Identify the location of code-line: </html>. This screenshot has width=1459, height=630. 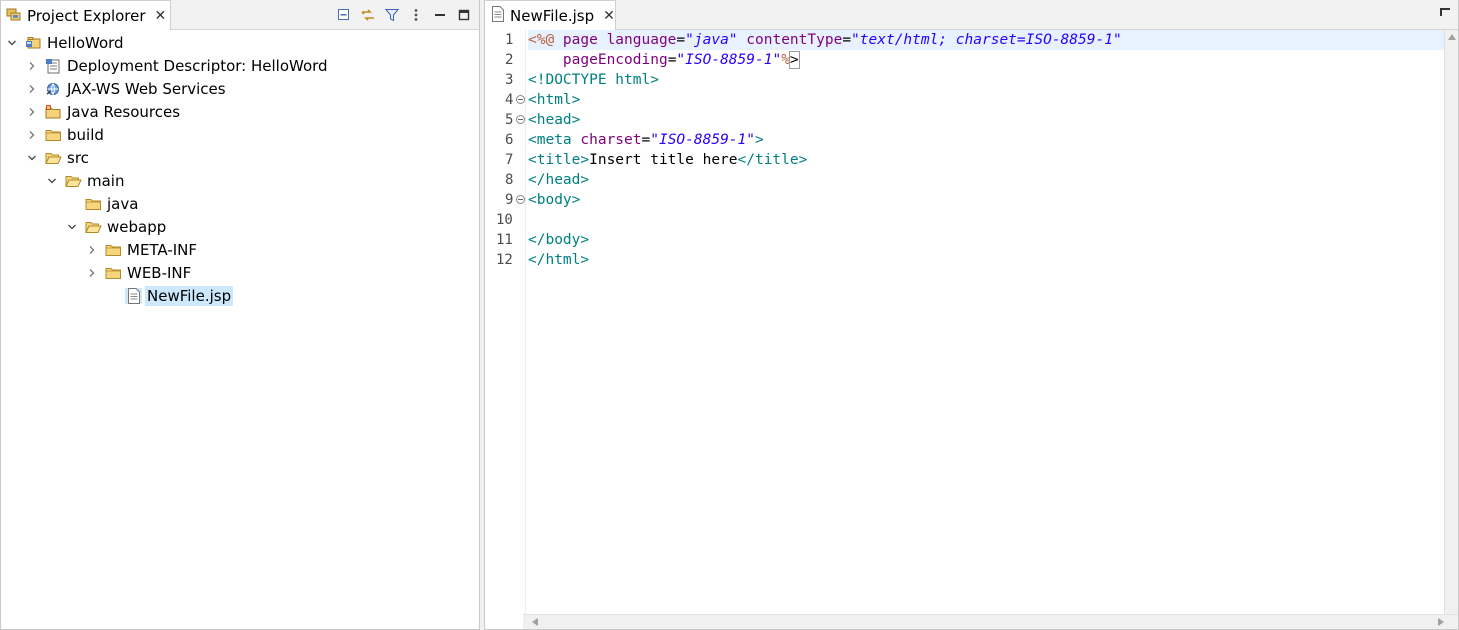
(989, 260).